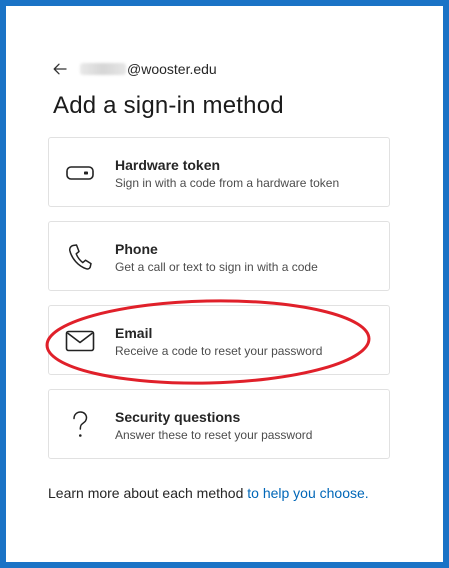  Describe the element at coordinates (80, 341) in the screenshot. I see `envelope-icon` at that location.